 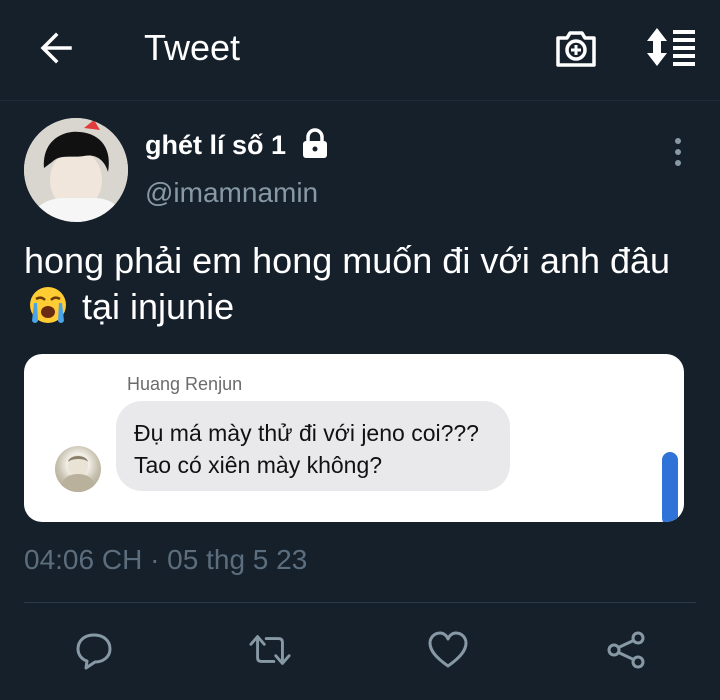 I want to click on avatar, so click(x=76, y=170).